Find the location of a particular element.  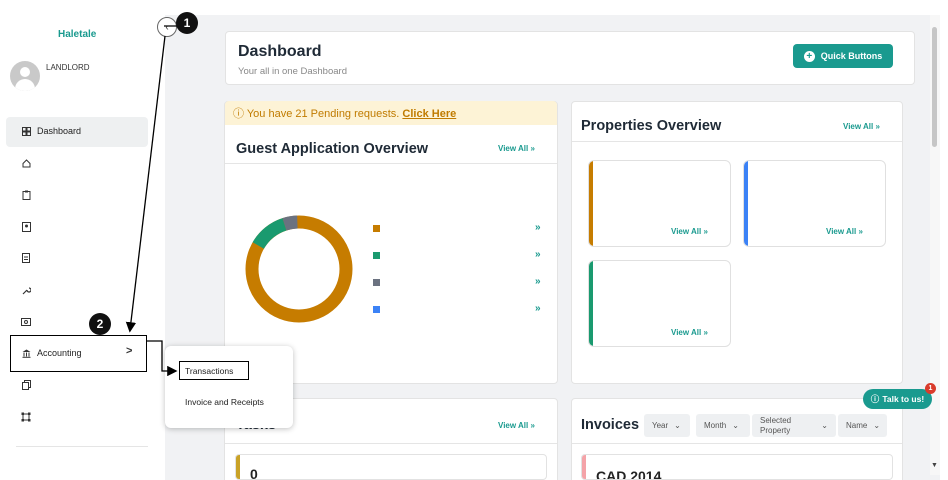

step-marker-2: 2 is located at coordinates (100, 324).